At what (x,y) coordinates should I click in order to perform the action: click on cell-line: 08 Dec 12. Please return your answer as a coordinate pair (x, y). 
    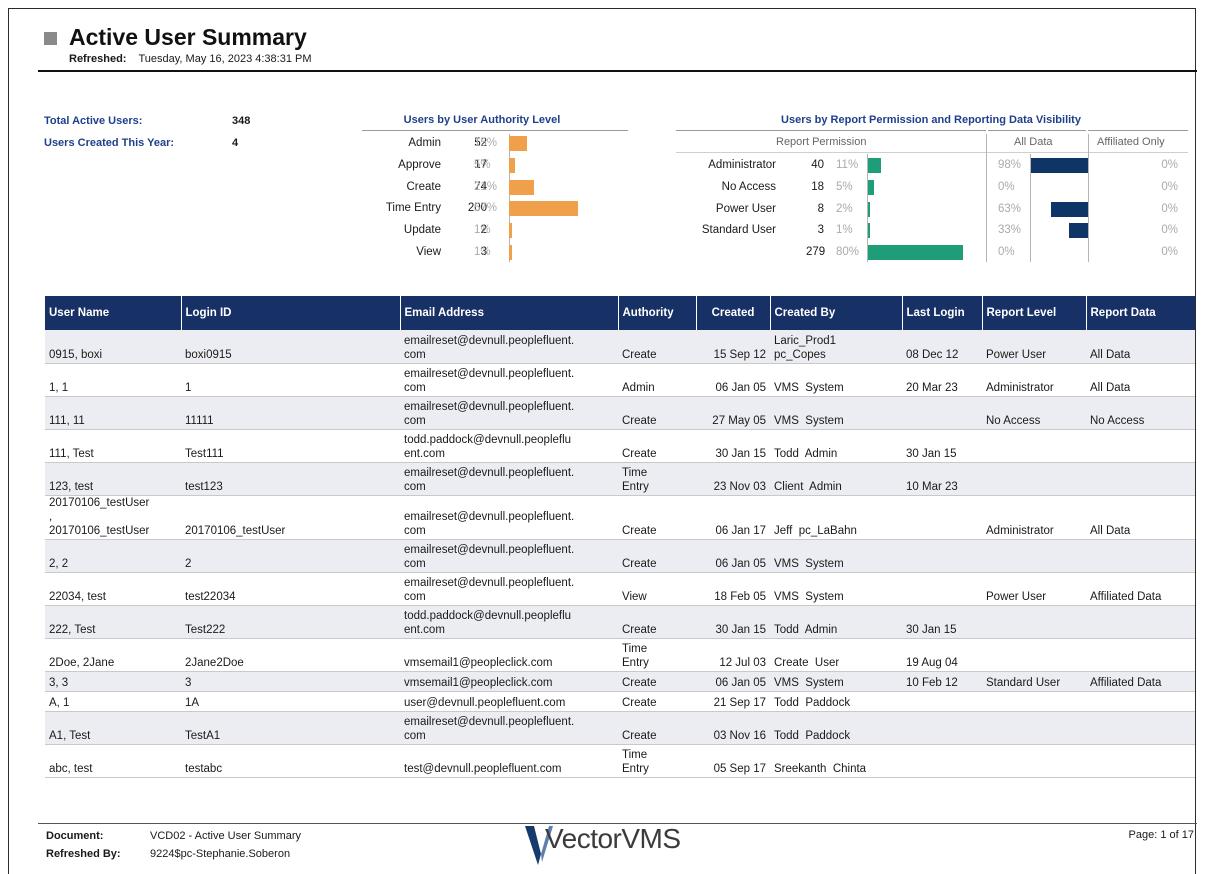
    Looking at the image, I should click on (932, 354).